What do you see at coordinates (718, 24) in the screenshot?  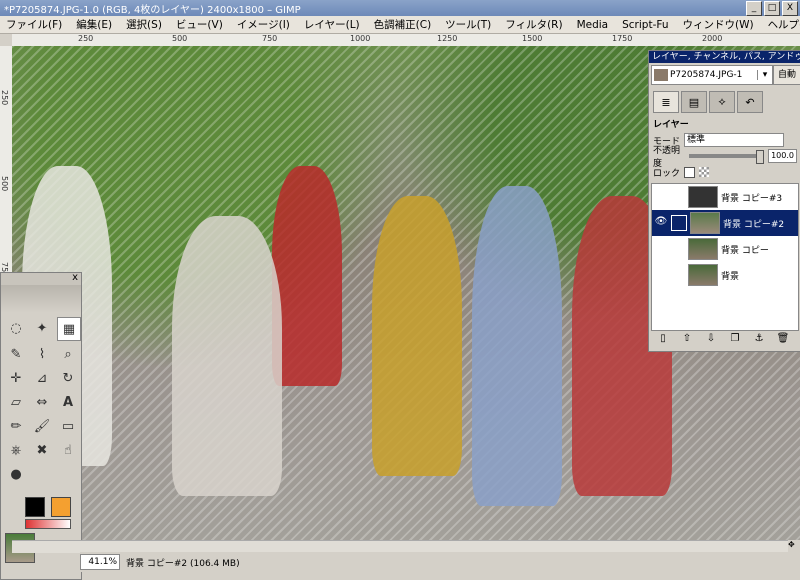 I see `menu-windows: ウィンドウ(W)` at bounding box center [718, 24].